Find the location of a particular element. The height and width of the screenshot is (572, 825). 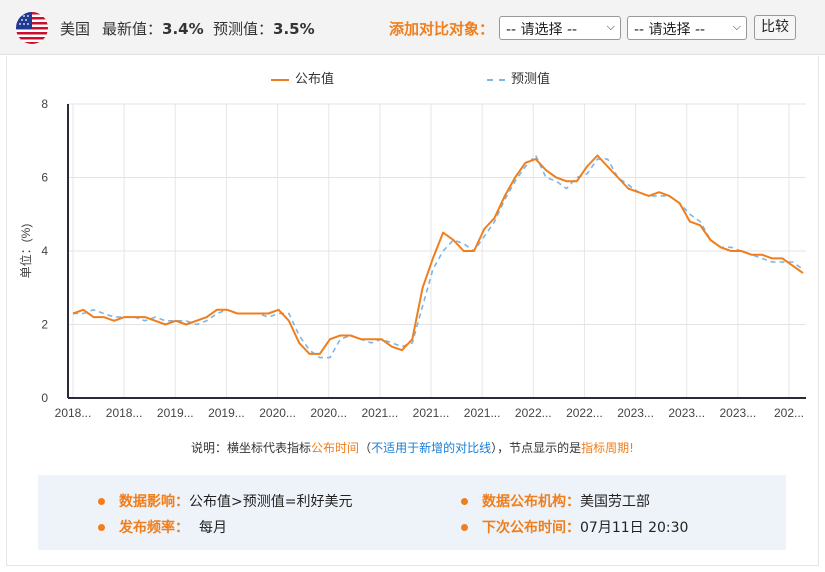

frequency-value: 每月 is located at coordinates (213, 528).